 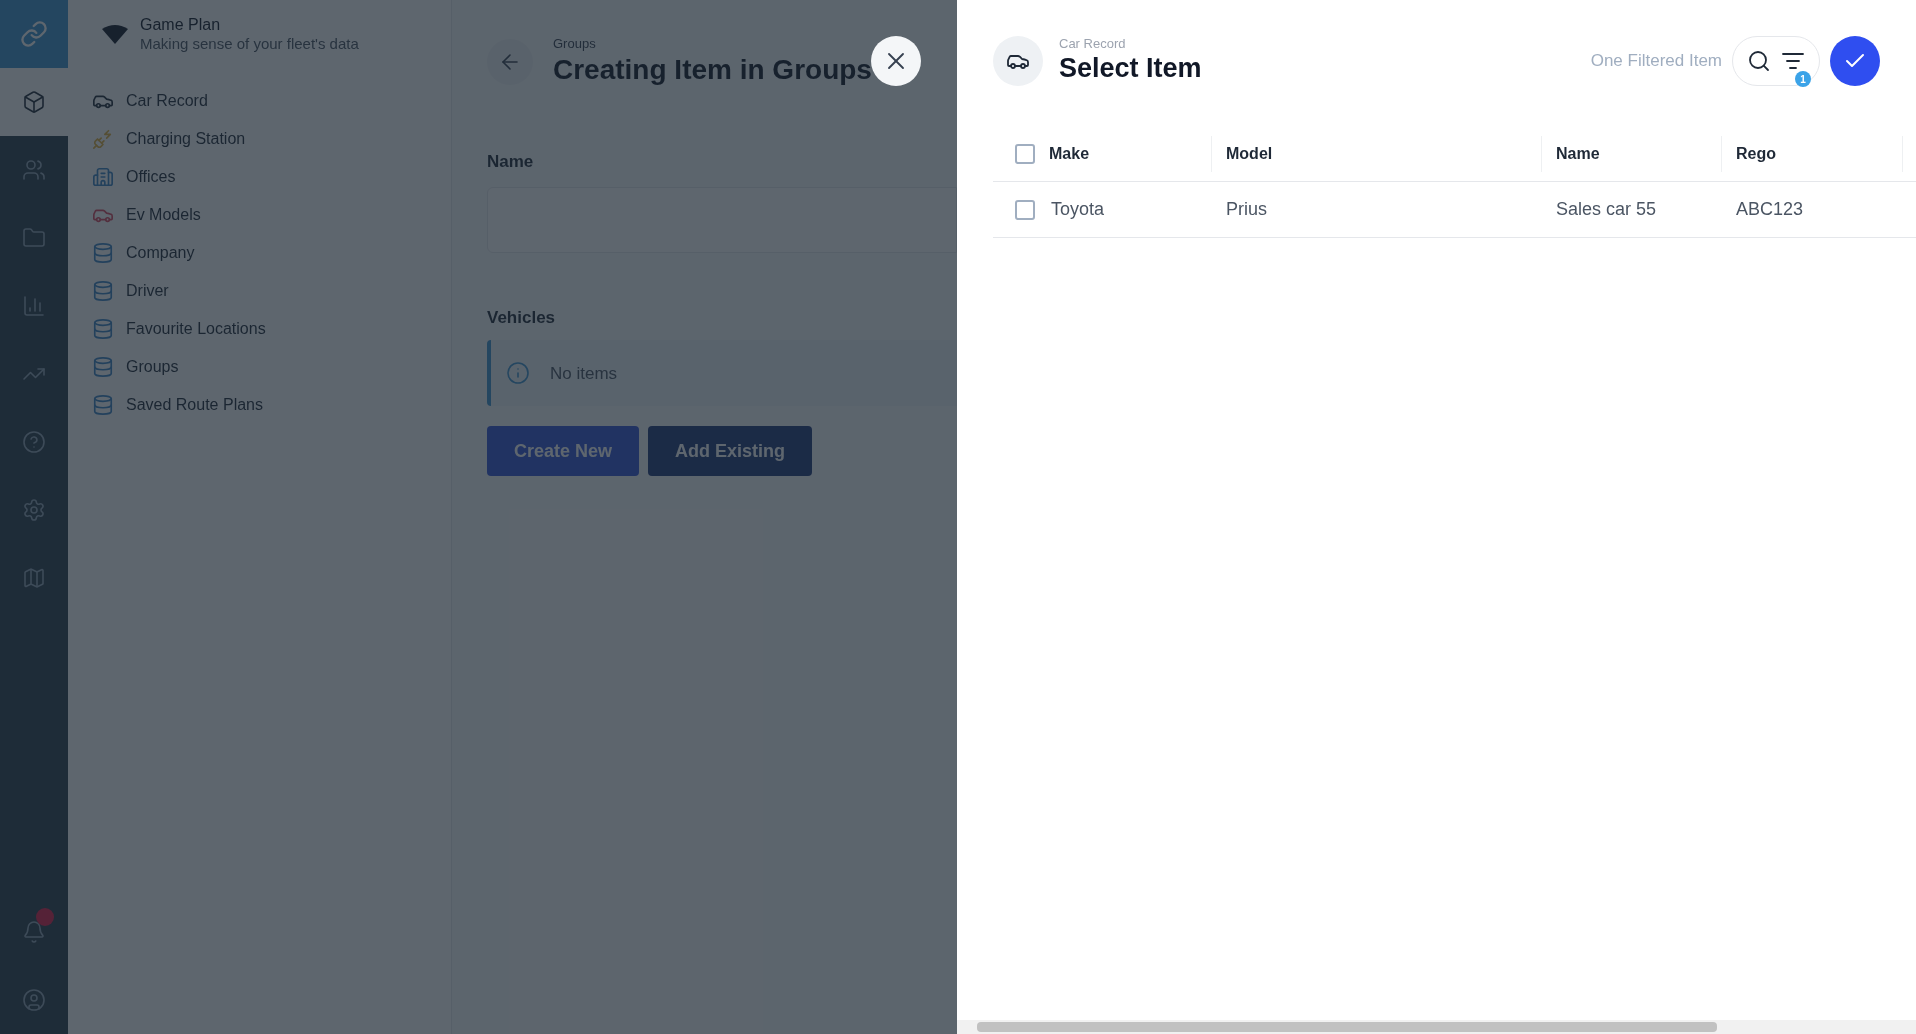 I want to click on table-cell-text: Toyota, so click(x=1078, y=209).